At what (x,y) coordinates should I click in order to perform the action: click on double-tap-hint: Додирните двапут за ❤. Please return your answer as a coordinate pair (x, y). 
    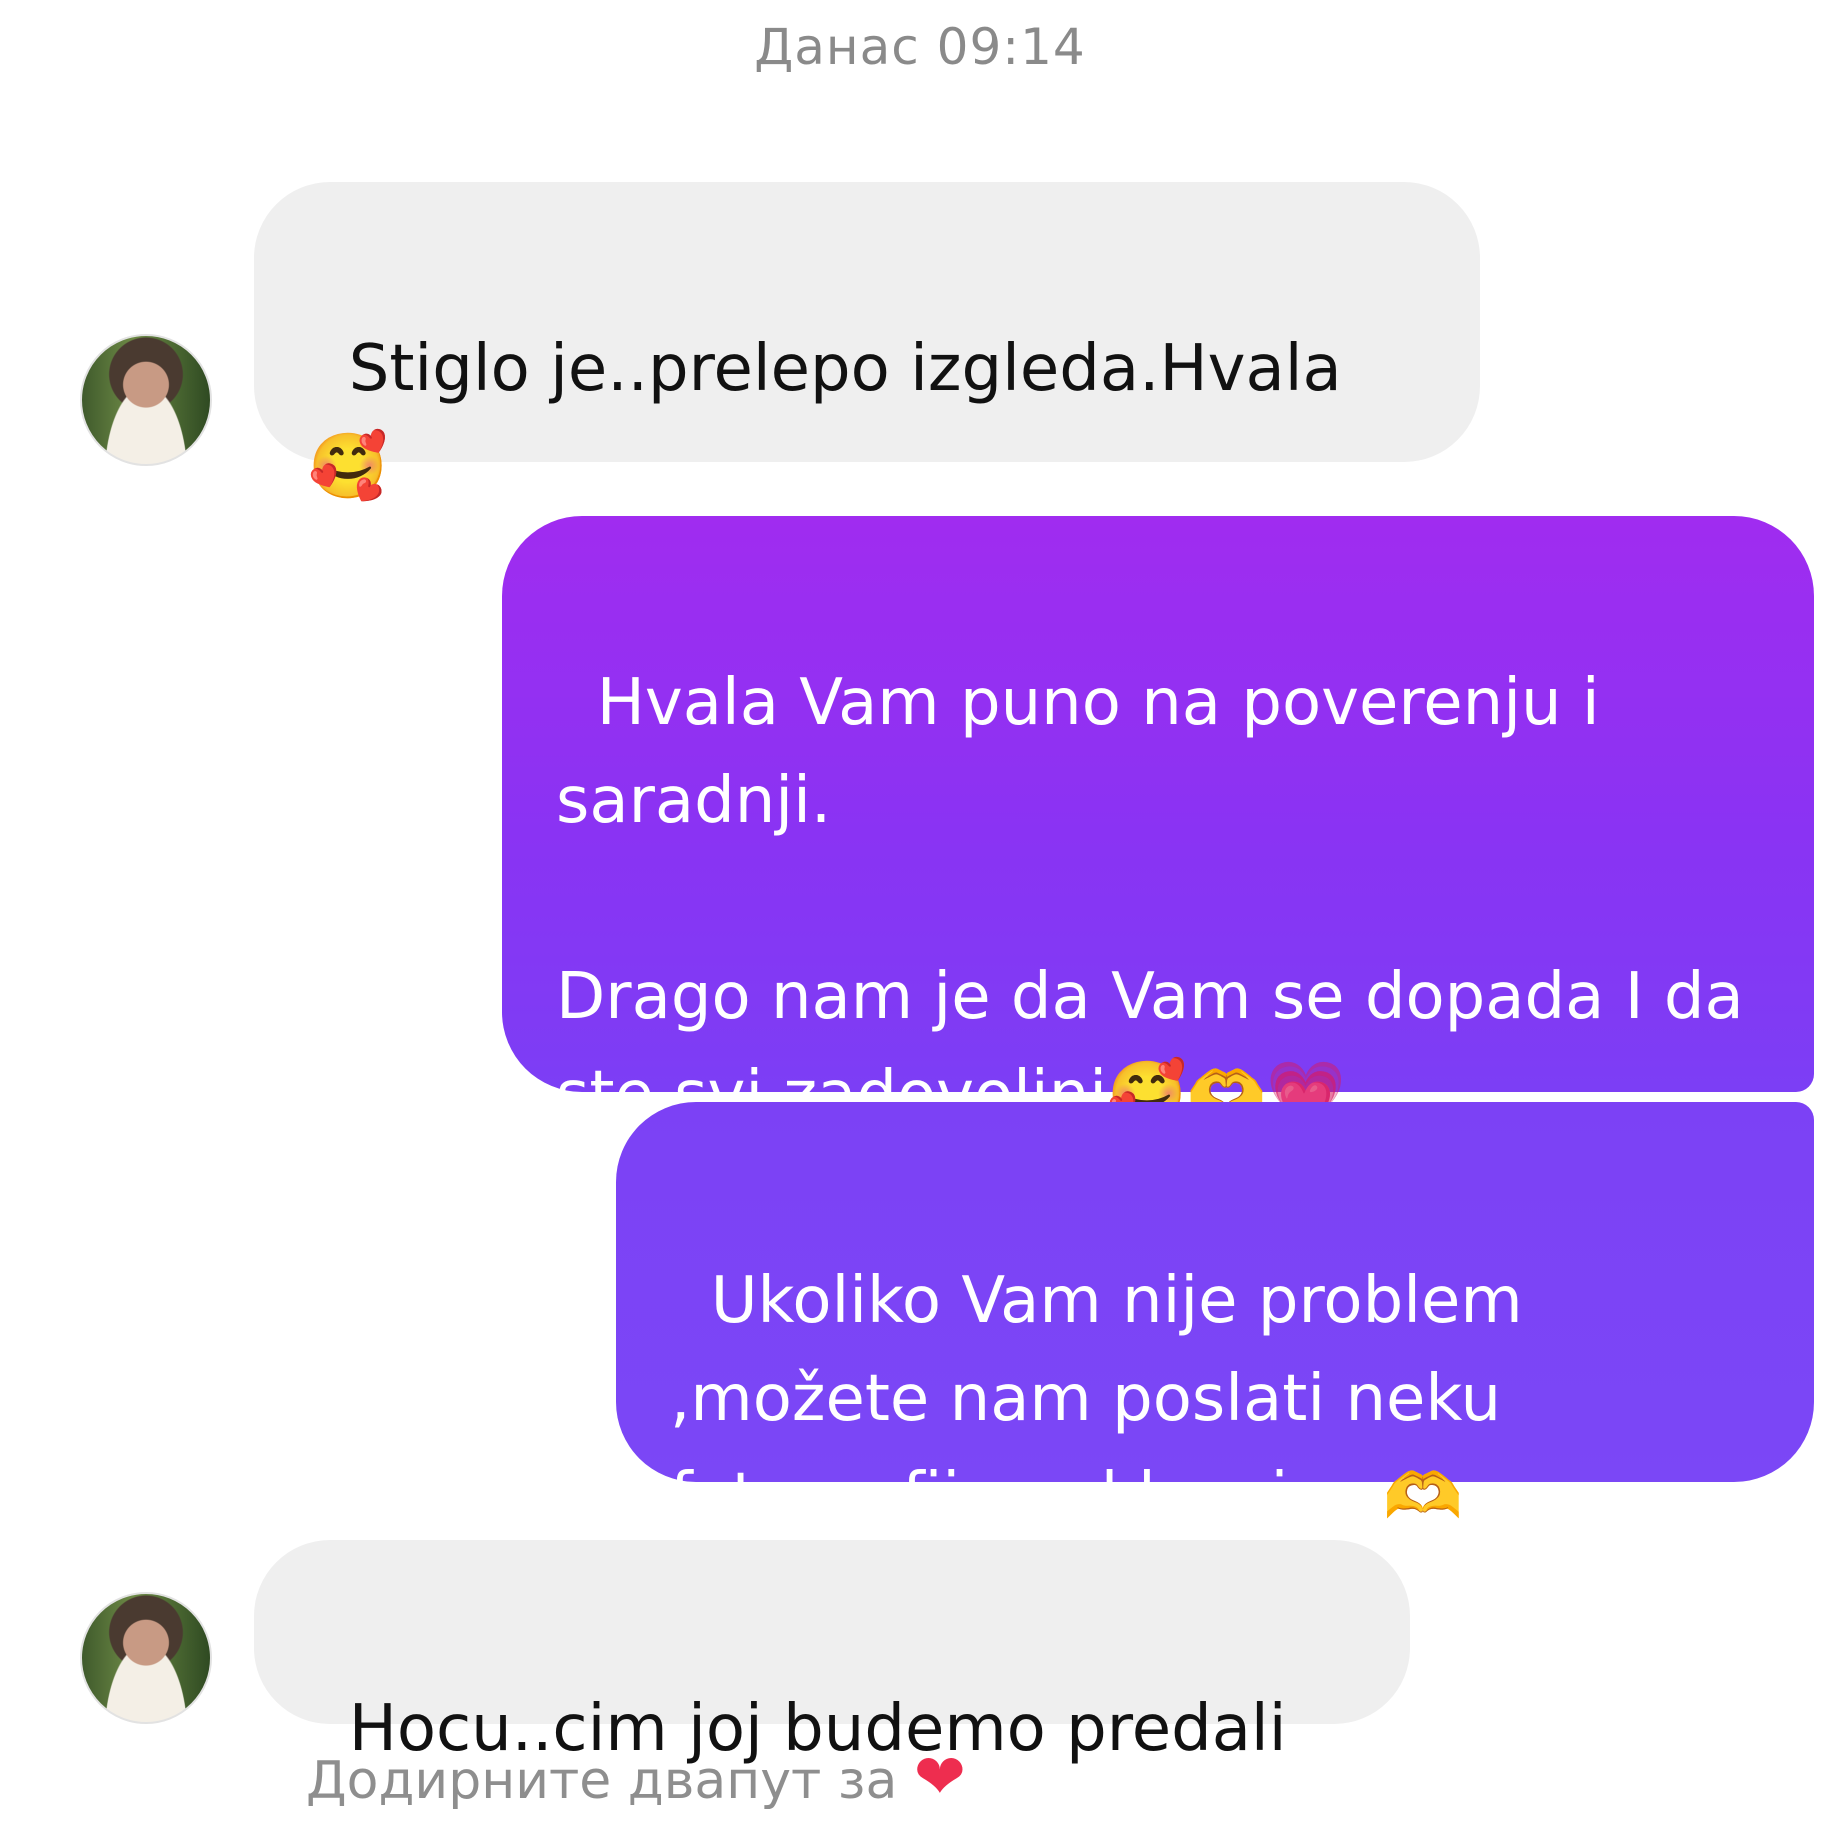
    Looking at the image, I should click on (636, 1776).